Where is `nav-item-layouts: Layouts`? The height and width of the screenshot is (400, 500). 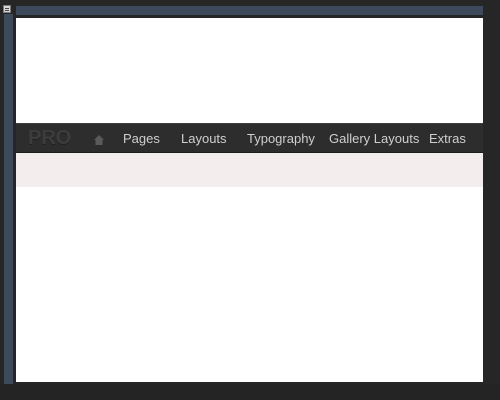 nav-item-layouts: Layouts is located at coordinates (204, 138).